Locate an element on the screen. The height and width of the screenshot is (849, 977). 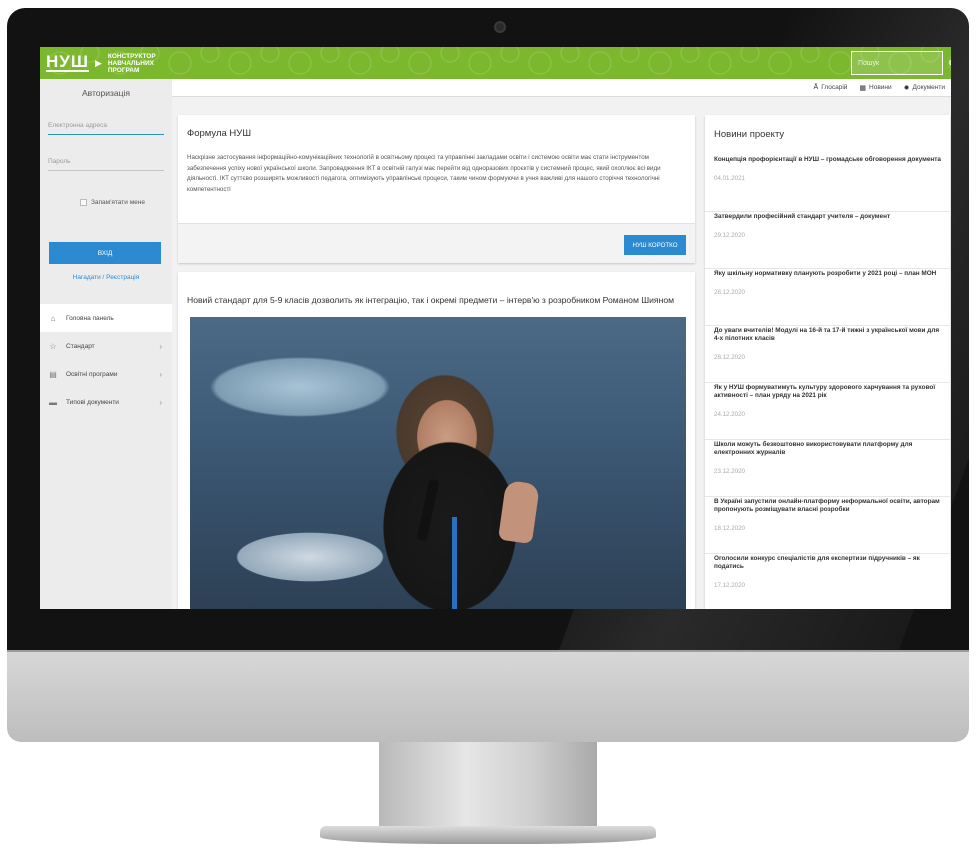
glossary-icon: Ā is located at coordinates (816, 87).